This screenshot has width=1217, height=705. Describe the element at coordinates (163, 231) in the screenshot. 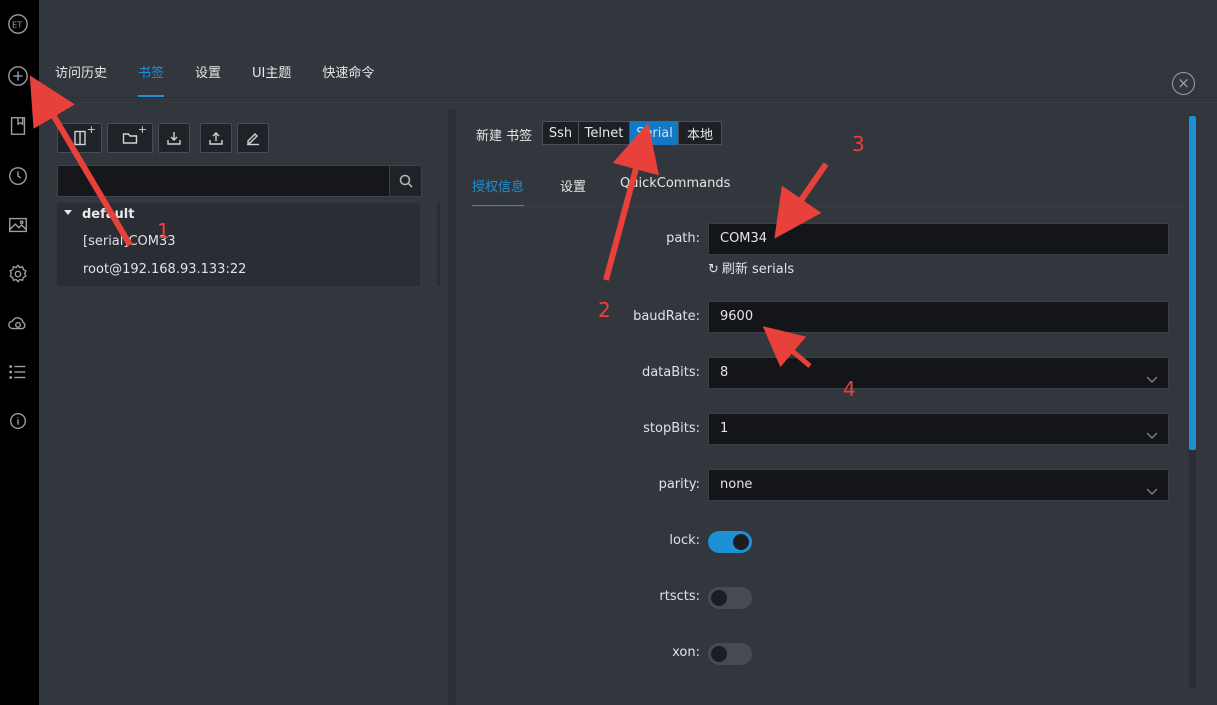

I see `annotation-1: 1` at that location.